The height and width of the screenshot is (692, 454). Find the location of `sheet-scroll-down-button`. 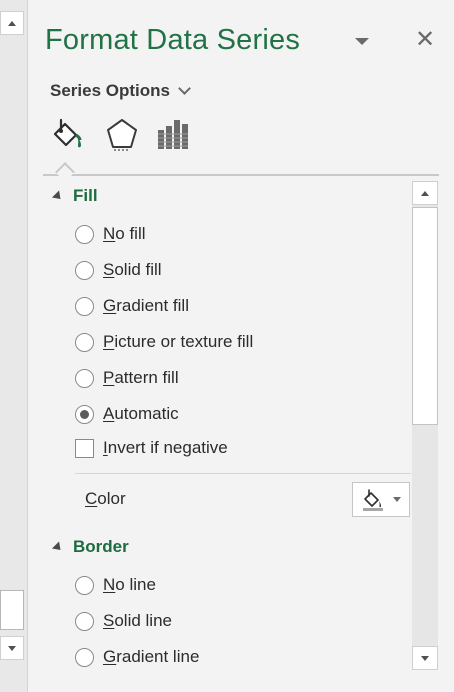

sheet-scroll-down-button is located at coordinates (12, 648).